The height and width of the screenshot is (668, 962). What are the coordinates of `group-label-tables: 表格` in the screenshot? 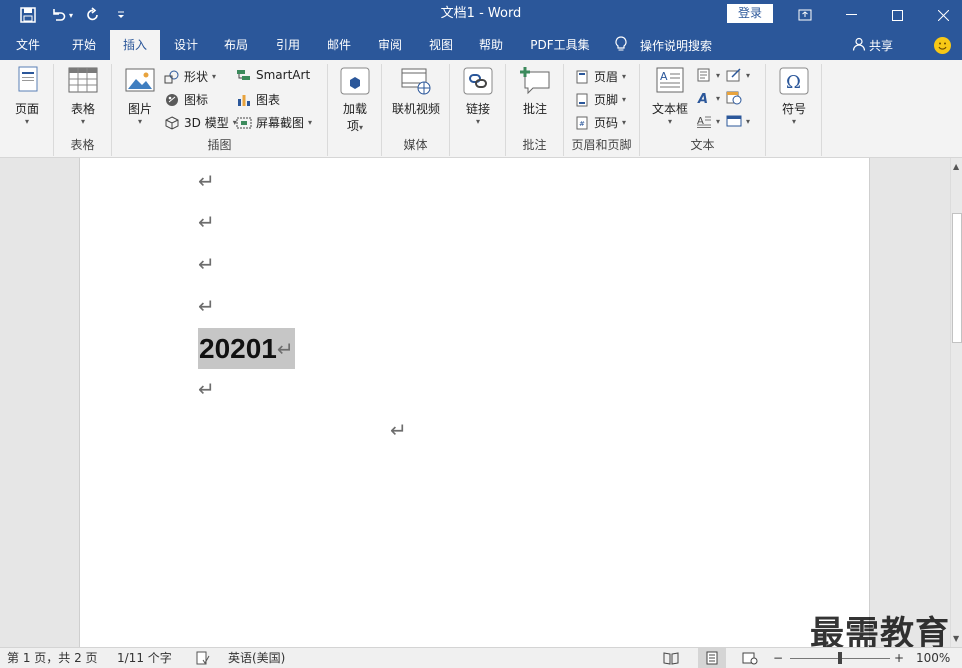 It's located at (82, 145).